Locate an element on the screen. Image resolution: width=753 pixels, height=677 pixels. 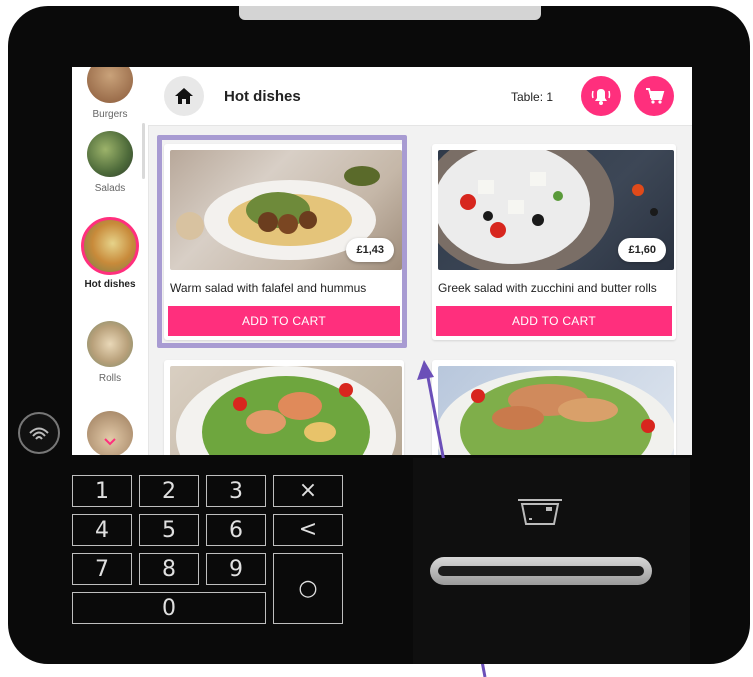
selection-highlight is located at coordinates (282, 241).